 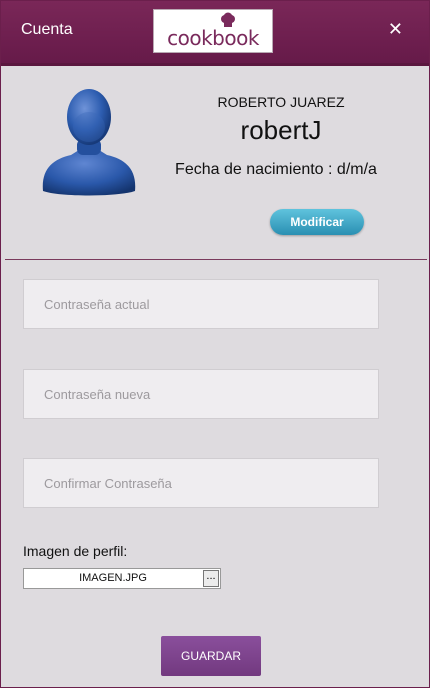 I want to click on new-password-input, so click(x=201, y=394).